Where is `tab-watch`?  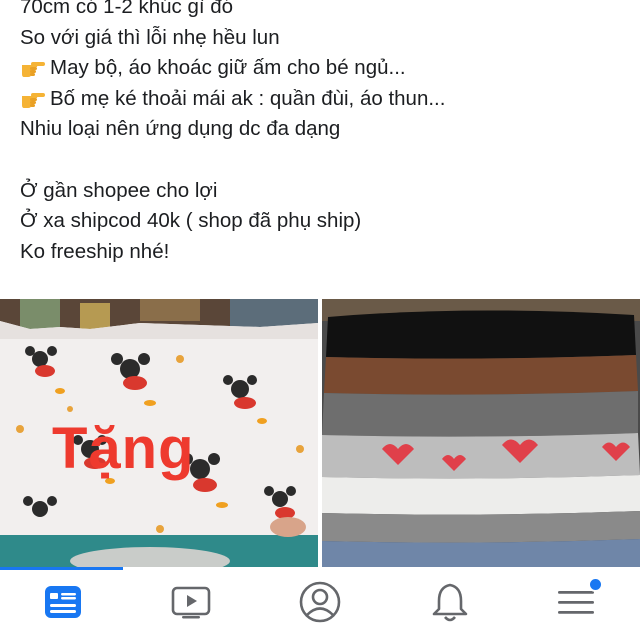
tab-watch is located at coordinates (191, 602).